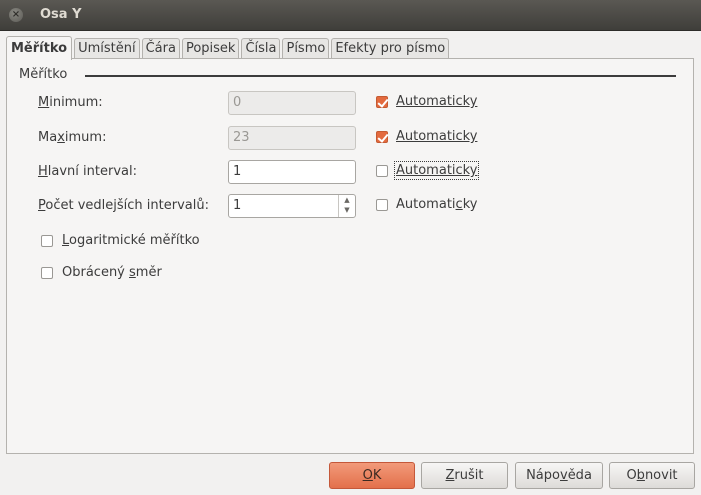 This screenshot has height=495, width=701. What do you see at coordinates (131, 240) in the screenshot?
I see `logarithmic-label: Logaritmické měřítko` at bounding box center [131, 240].